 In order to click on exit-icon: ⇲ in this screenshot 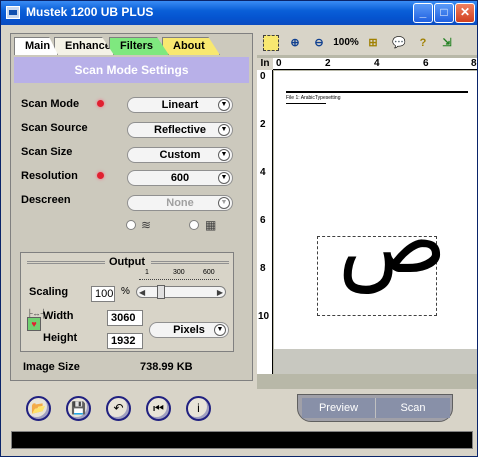, I will do `click(447, 43)`.